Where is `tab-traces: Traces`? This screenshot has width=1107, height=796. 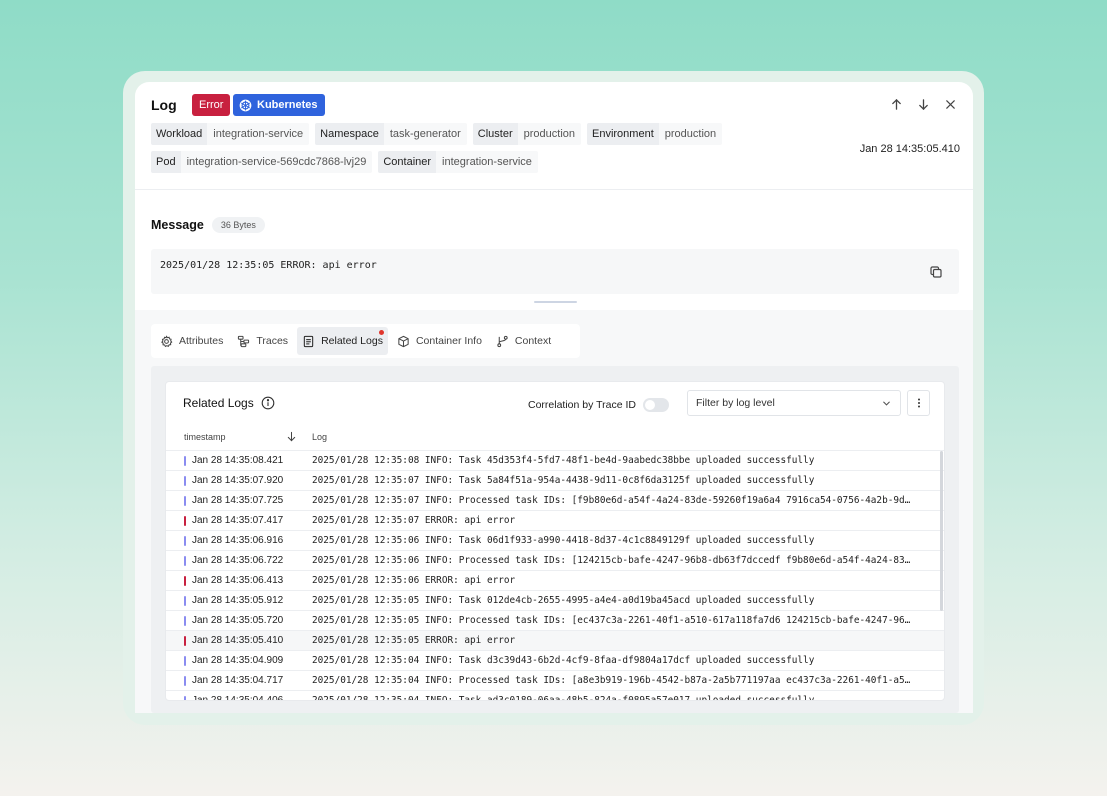 tab-traces: Traces is located at coordinates (262, 341).